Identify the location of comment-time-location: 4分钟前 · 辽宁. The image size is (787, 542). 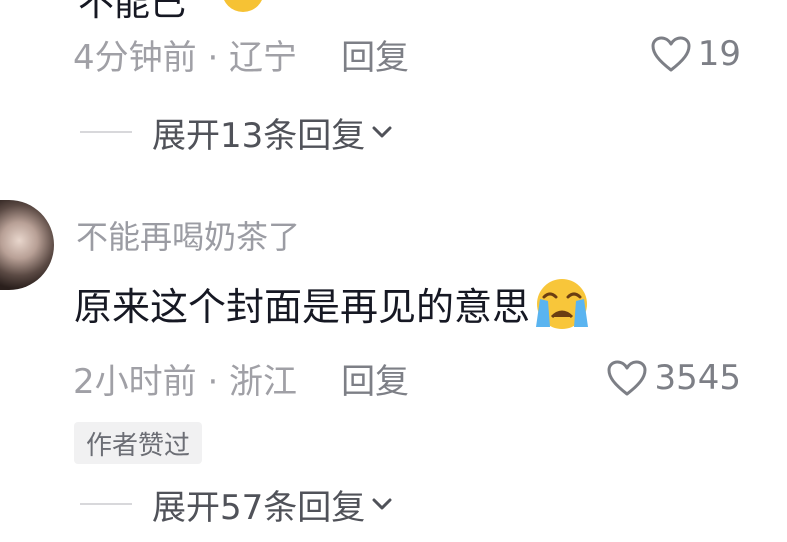
(185, 57).